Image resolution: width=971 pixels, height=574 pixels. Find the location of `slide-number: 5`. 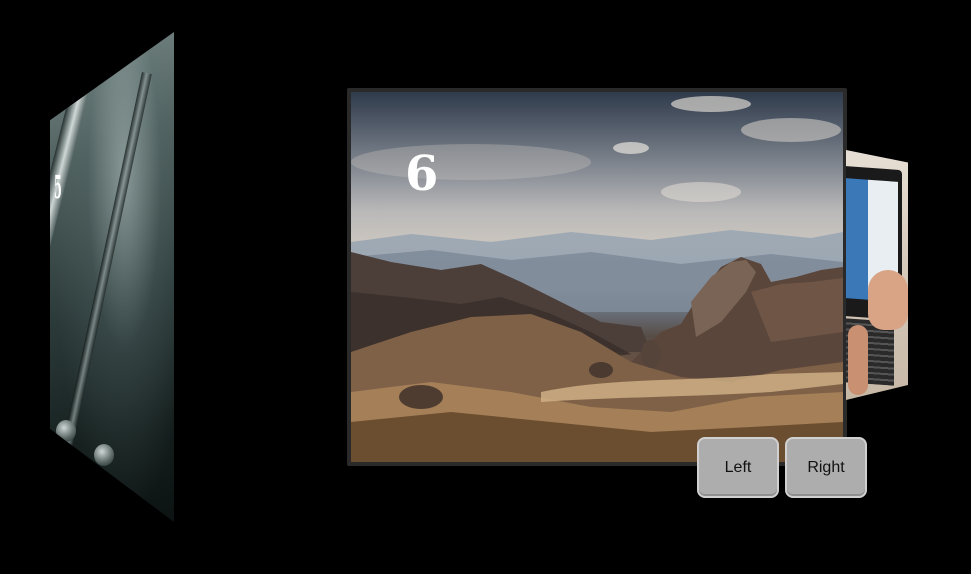

slide-number: 5 is located at coordinates (58, 187).